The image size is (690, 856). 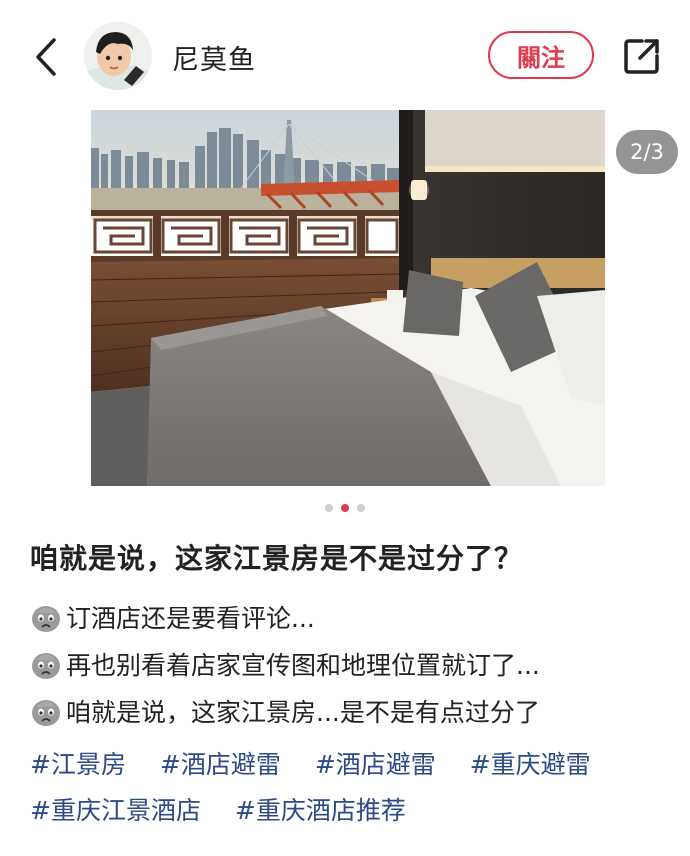 What do you see at coordinates (647, 152) in the screenshot?
I see `image-counter: 2/3` at bounding box center [647, 152].